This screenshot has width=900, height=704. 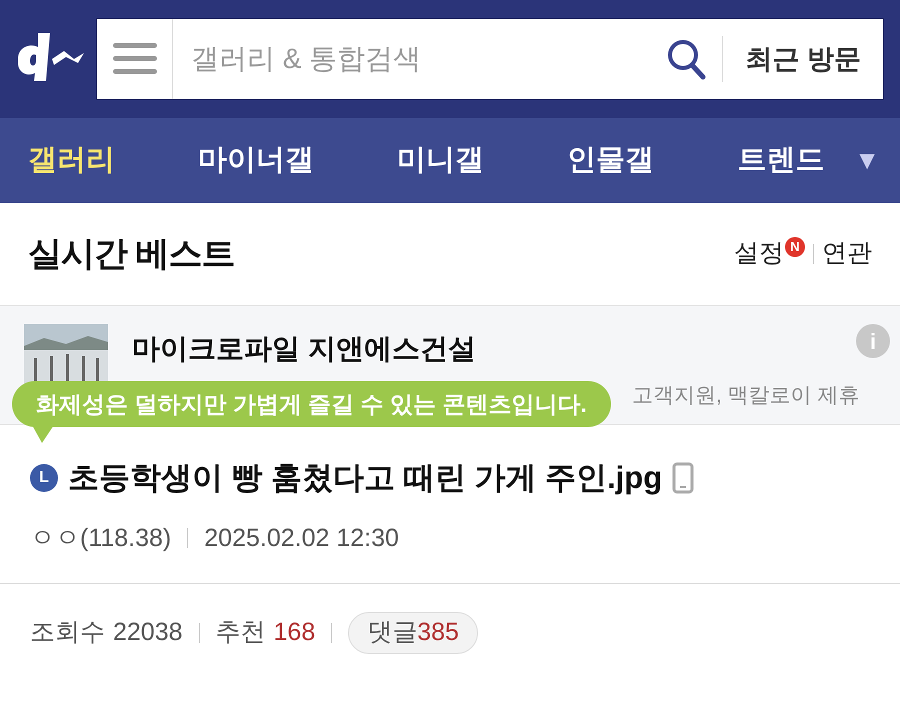 I want to click on menu-icon, so click(x=134, y=59).